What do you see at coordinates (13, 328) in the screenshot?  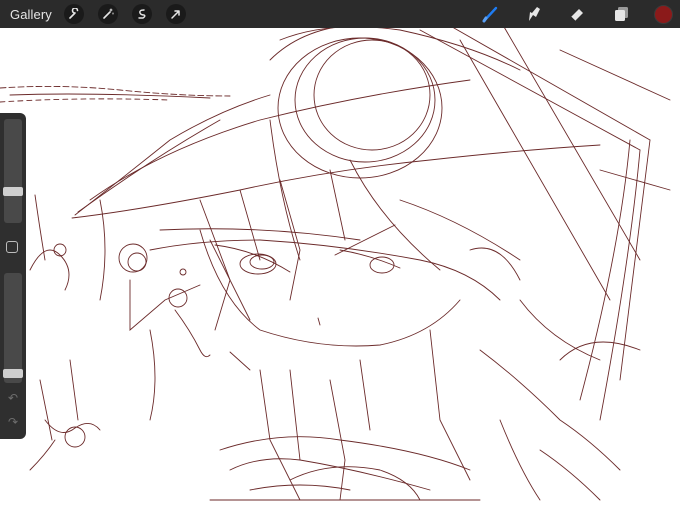 I see `opacity-slider` at bounding box center [13, 328].